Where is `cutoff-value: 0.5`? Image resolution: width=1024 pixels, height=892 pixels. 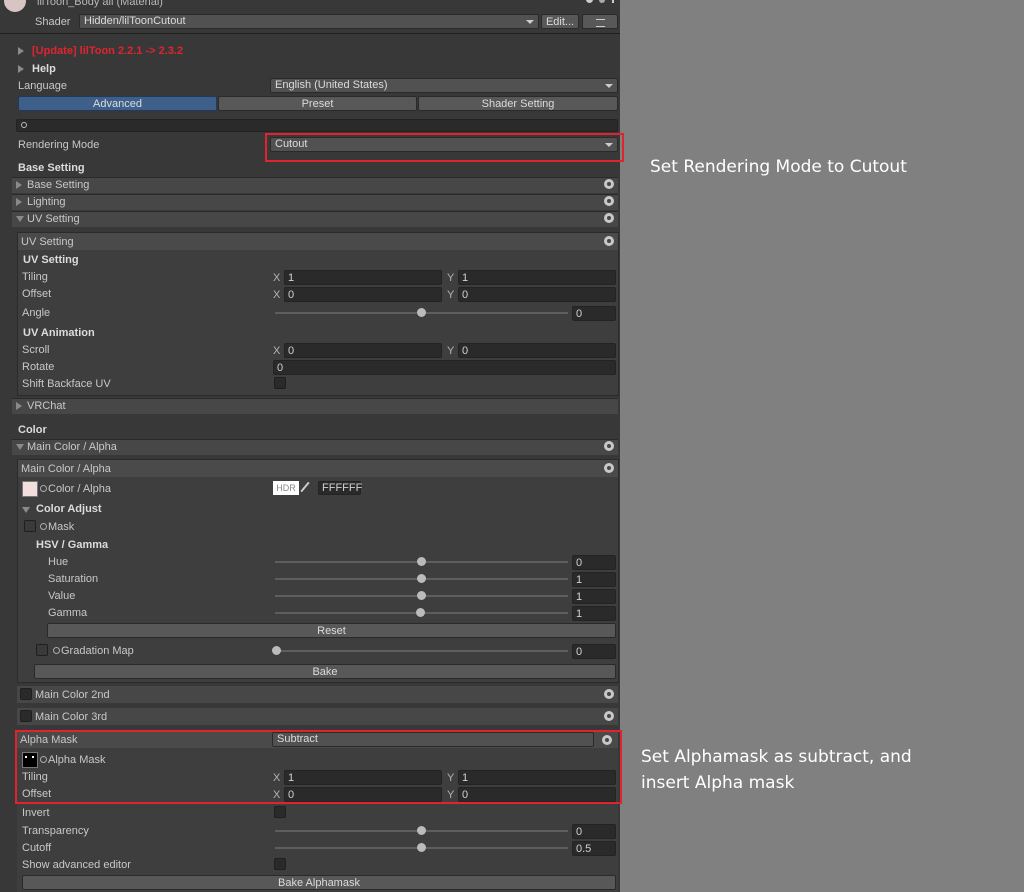 cutoff-value: 0.5 is located at coordinates (594, 848).